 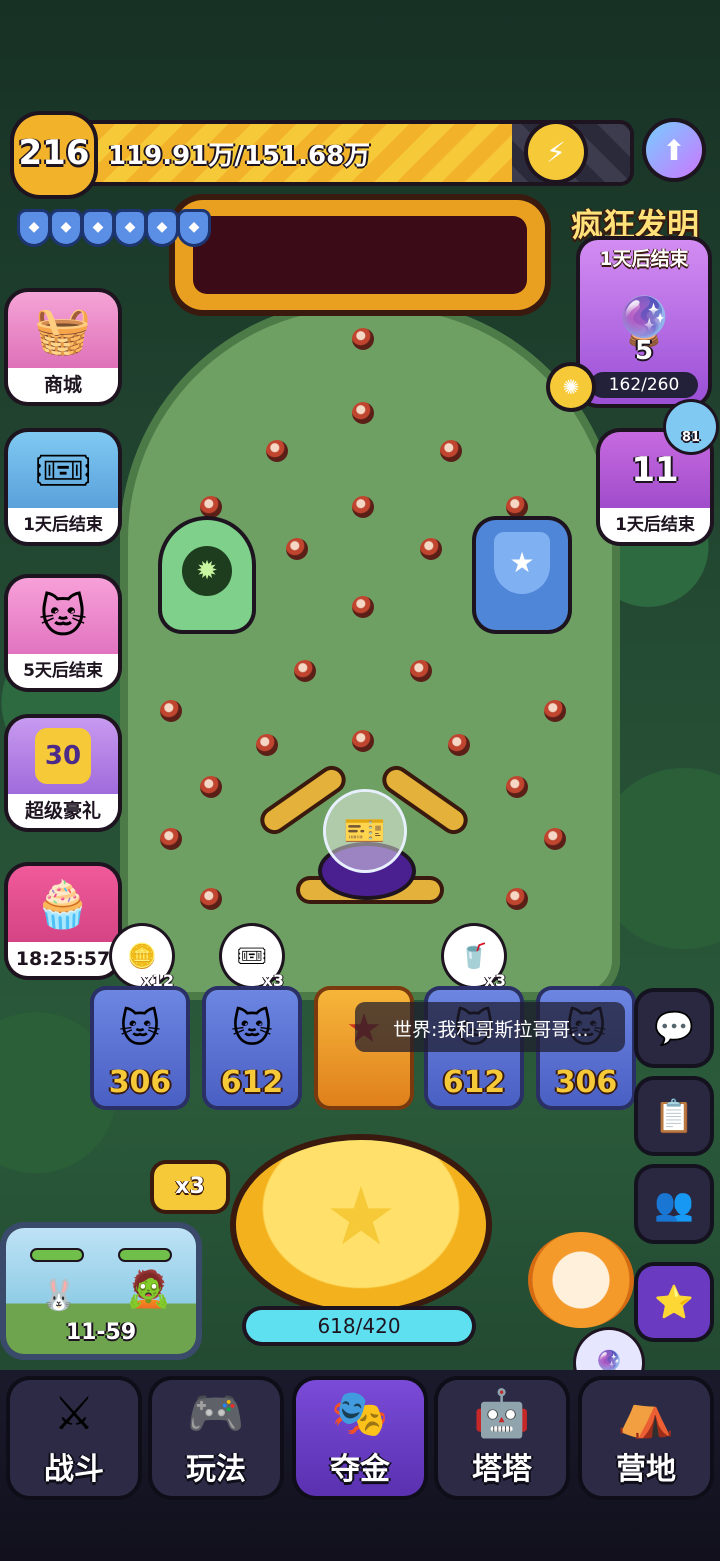 I want to click on reward-bubble: 🎟 x3, so click(x=253, y=958).